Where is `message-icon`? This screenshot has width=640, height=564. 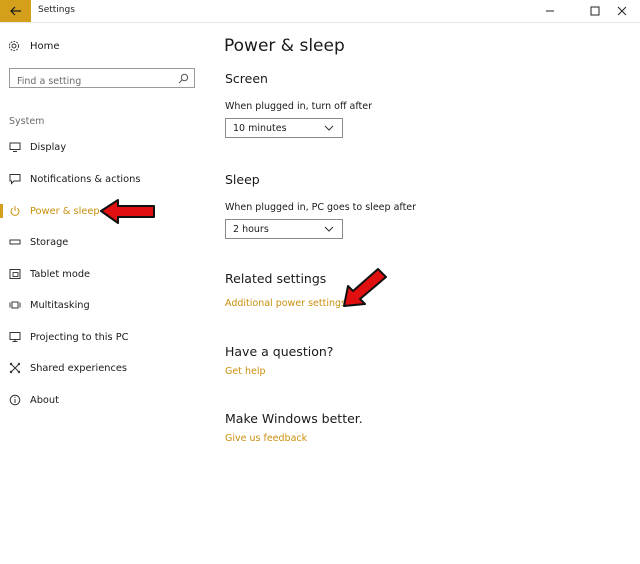 message-icon is located at coordinates (15, 179).